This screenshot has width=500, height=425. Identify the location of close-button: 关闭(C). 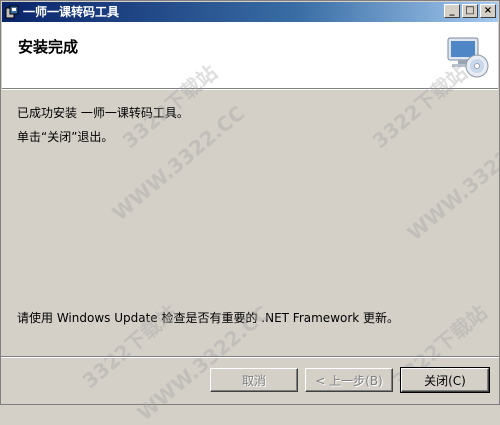
(445, 380).